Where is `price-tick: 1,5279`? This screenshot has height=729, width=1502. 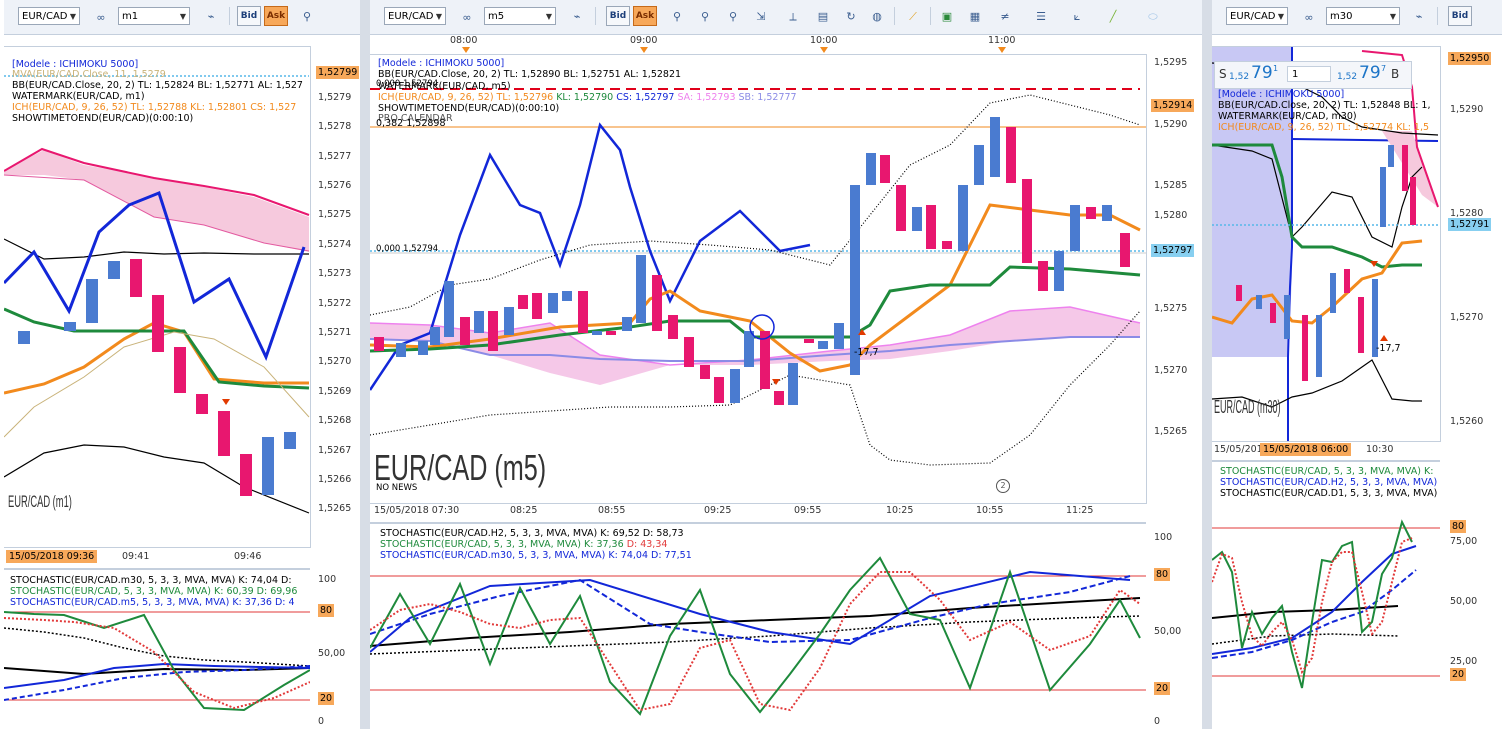 price-tick: 1,5279 is located at coordinates (335, 97).